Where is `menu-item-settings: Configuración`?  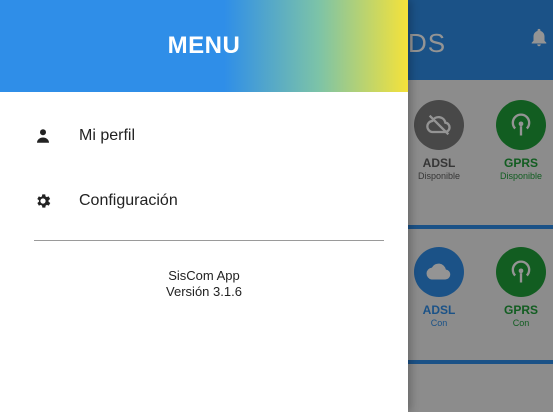
menu-item-settings: Configuración is located at coordinates (204, 201).